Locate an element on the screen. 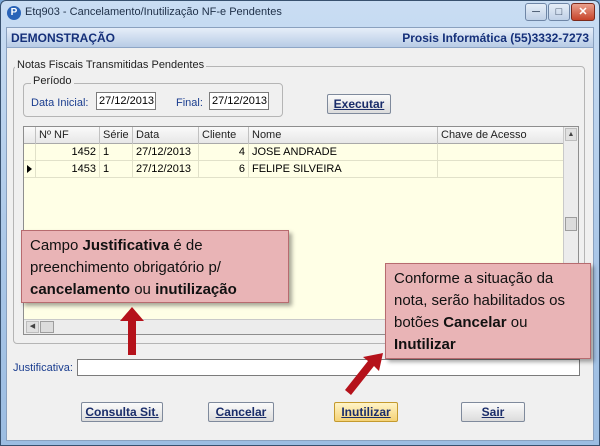 The width and height of the screenshot is (600, 446). horizontal-scroll-thumb is located at coordinates (47, 327).